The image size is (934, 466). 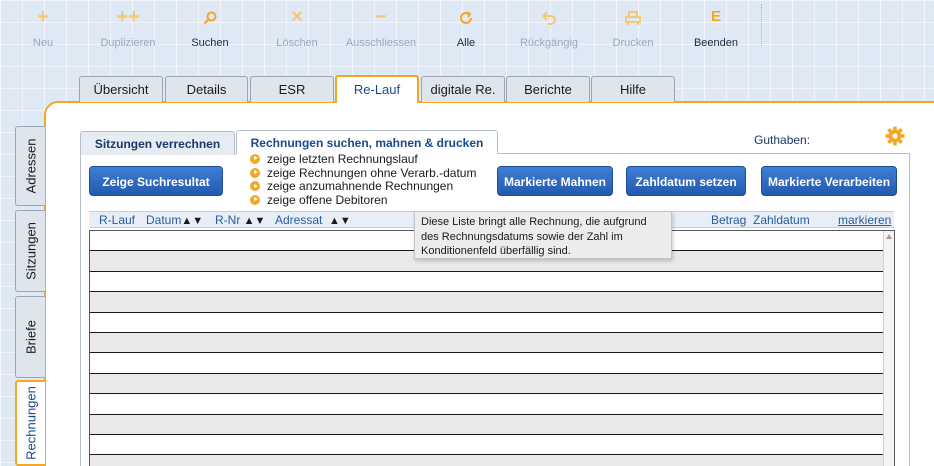 I want to click on search-button: Suchen, so click(x=210, y=26).